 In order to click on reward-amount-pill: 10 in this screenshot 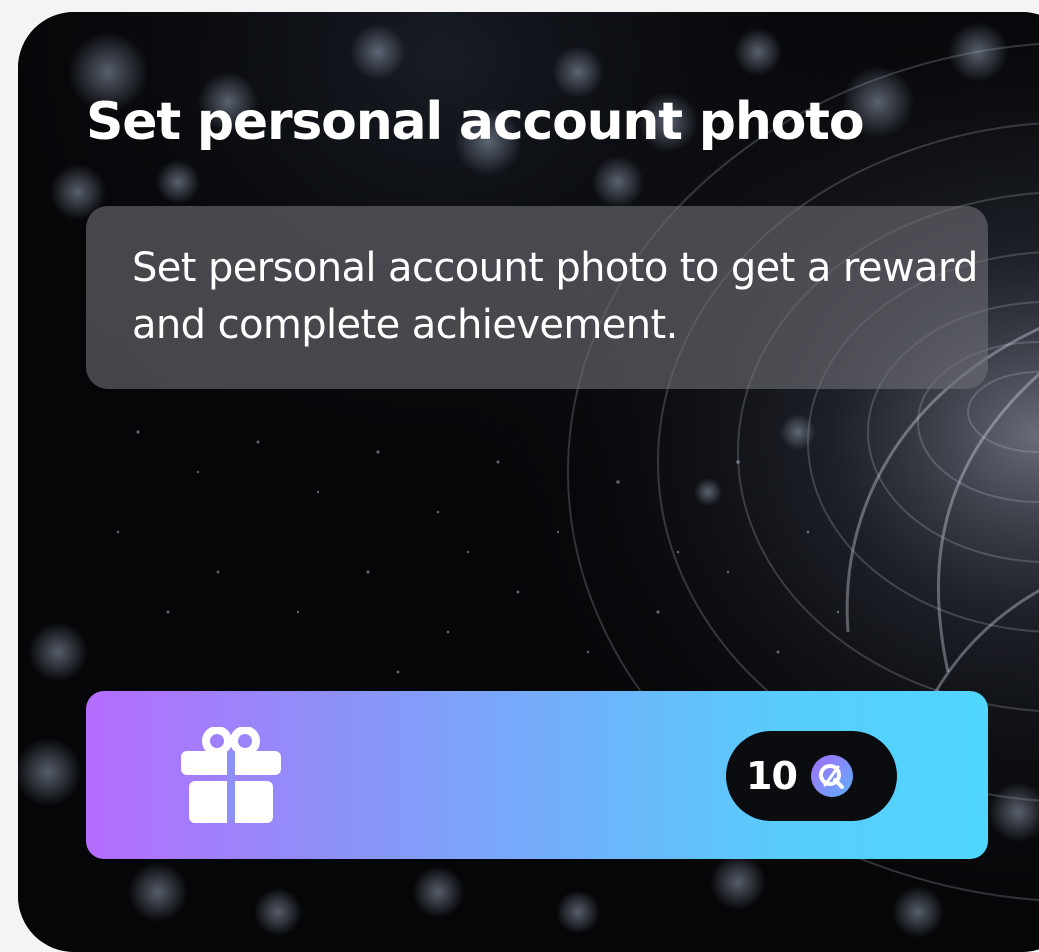, I will do `click(811, 776)`.